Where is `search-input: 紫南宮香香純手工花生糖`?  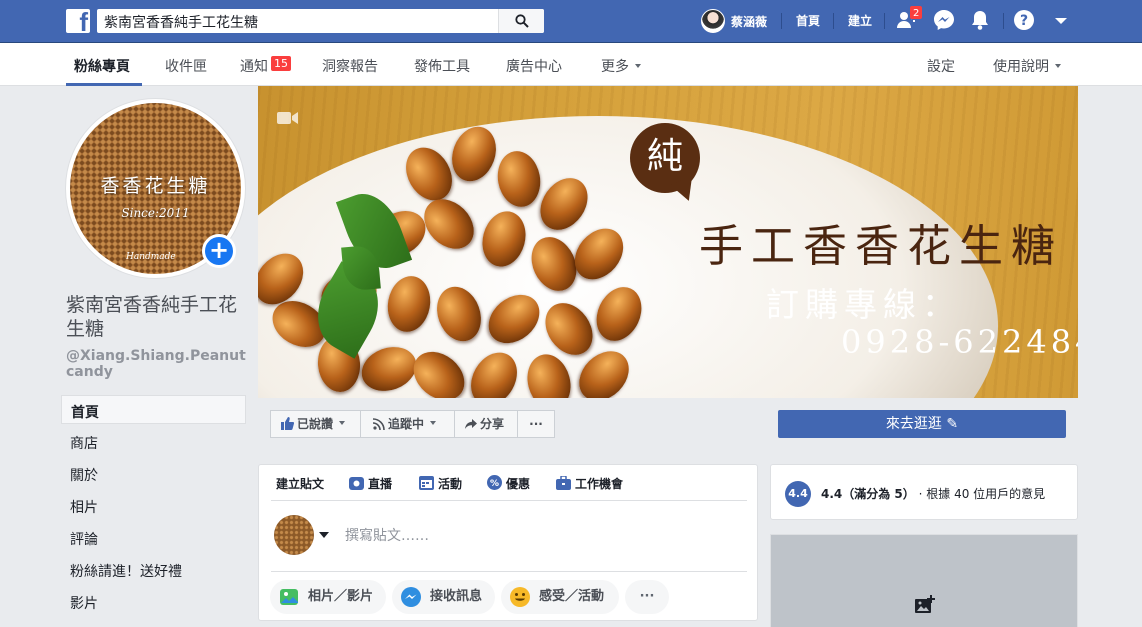 search-input: 紫南宮香香純手工花生糖 is located at coordinates (181, 22).